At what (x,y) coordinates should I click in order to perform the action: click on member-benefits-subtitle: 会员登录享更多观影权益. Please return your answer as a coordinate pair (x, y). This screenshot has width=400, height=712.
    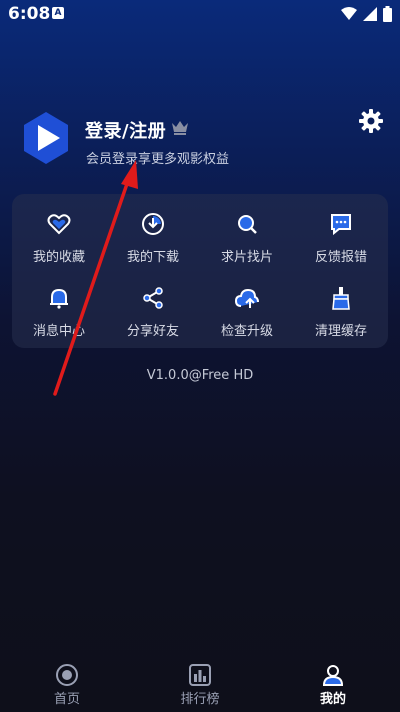
    Looking at the image, I should click on (158, 159).